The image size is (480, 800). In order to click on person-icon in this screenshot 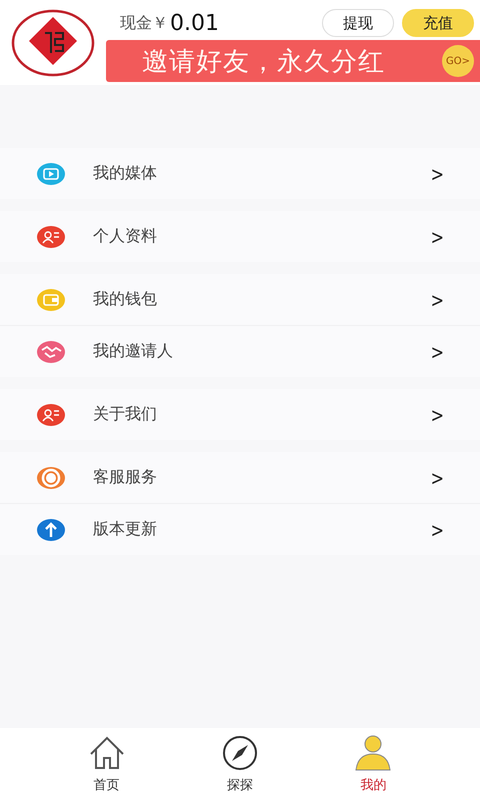, I will do `click(373, 753)`.